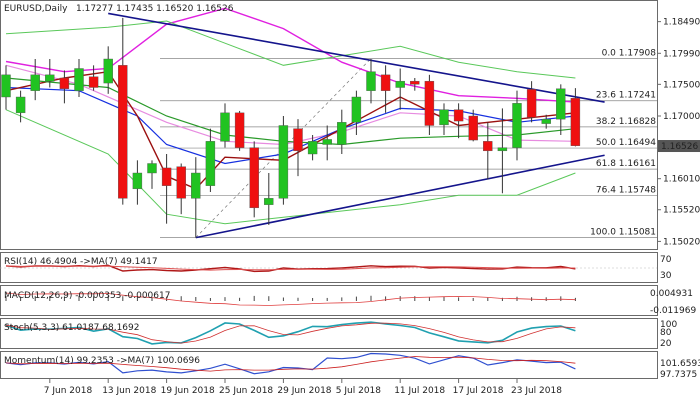 The image size is (700, 404). Describe the element at coordinates (666, 333) in the screenshot. I see `stoch-tick-80: 80` at that location.